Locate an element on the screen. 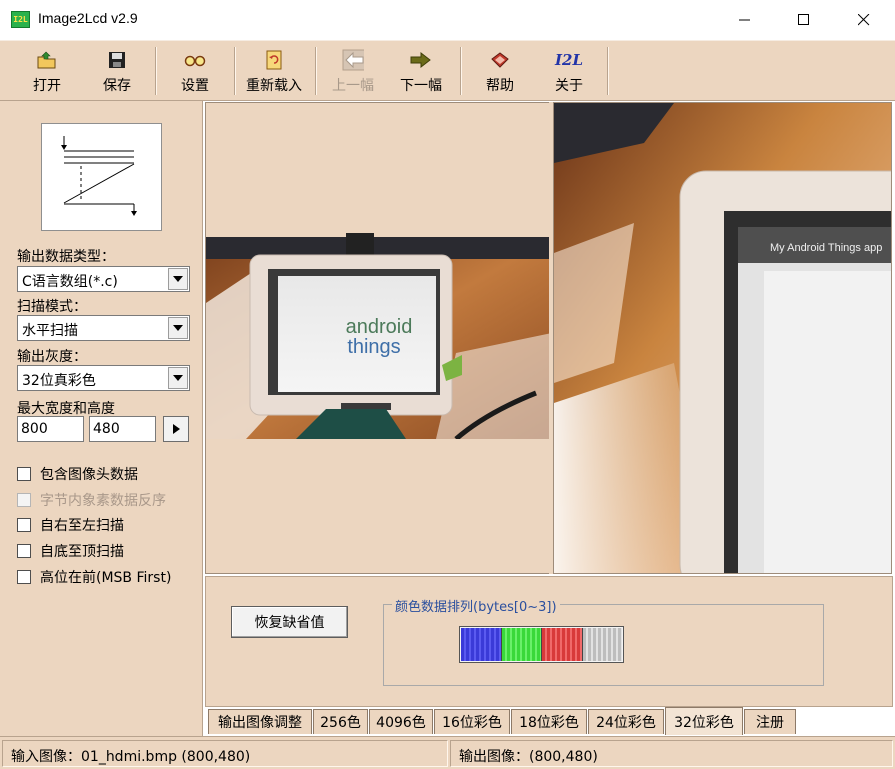 Image resolution: width=895 pixels, height=769 pixels. right-to-left-checkbox: 自右至左扫描 is located at coordinates (70, 525).